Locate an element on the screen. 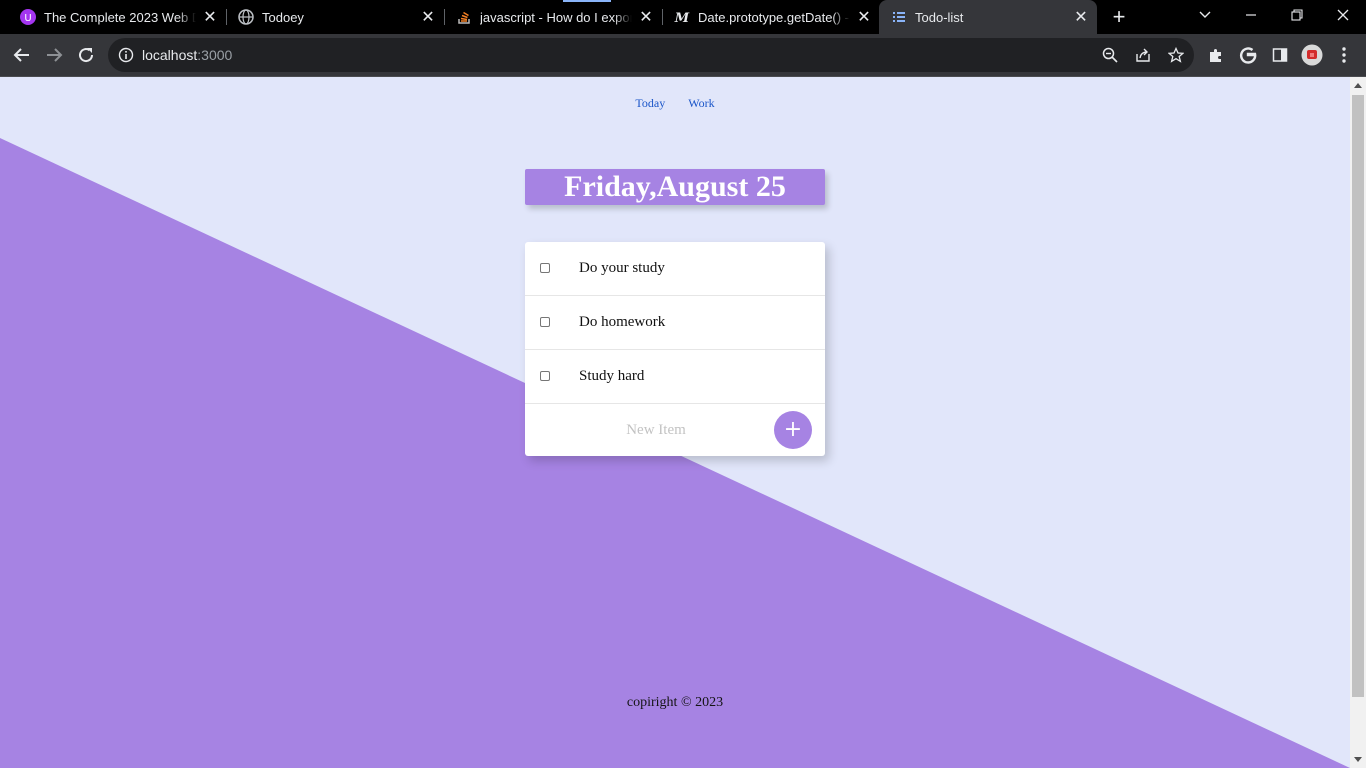  svg-text: U is located at coordinates (27, 18).